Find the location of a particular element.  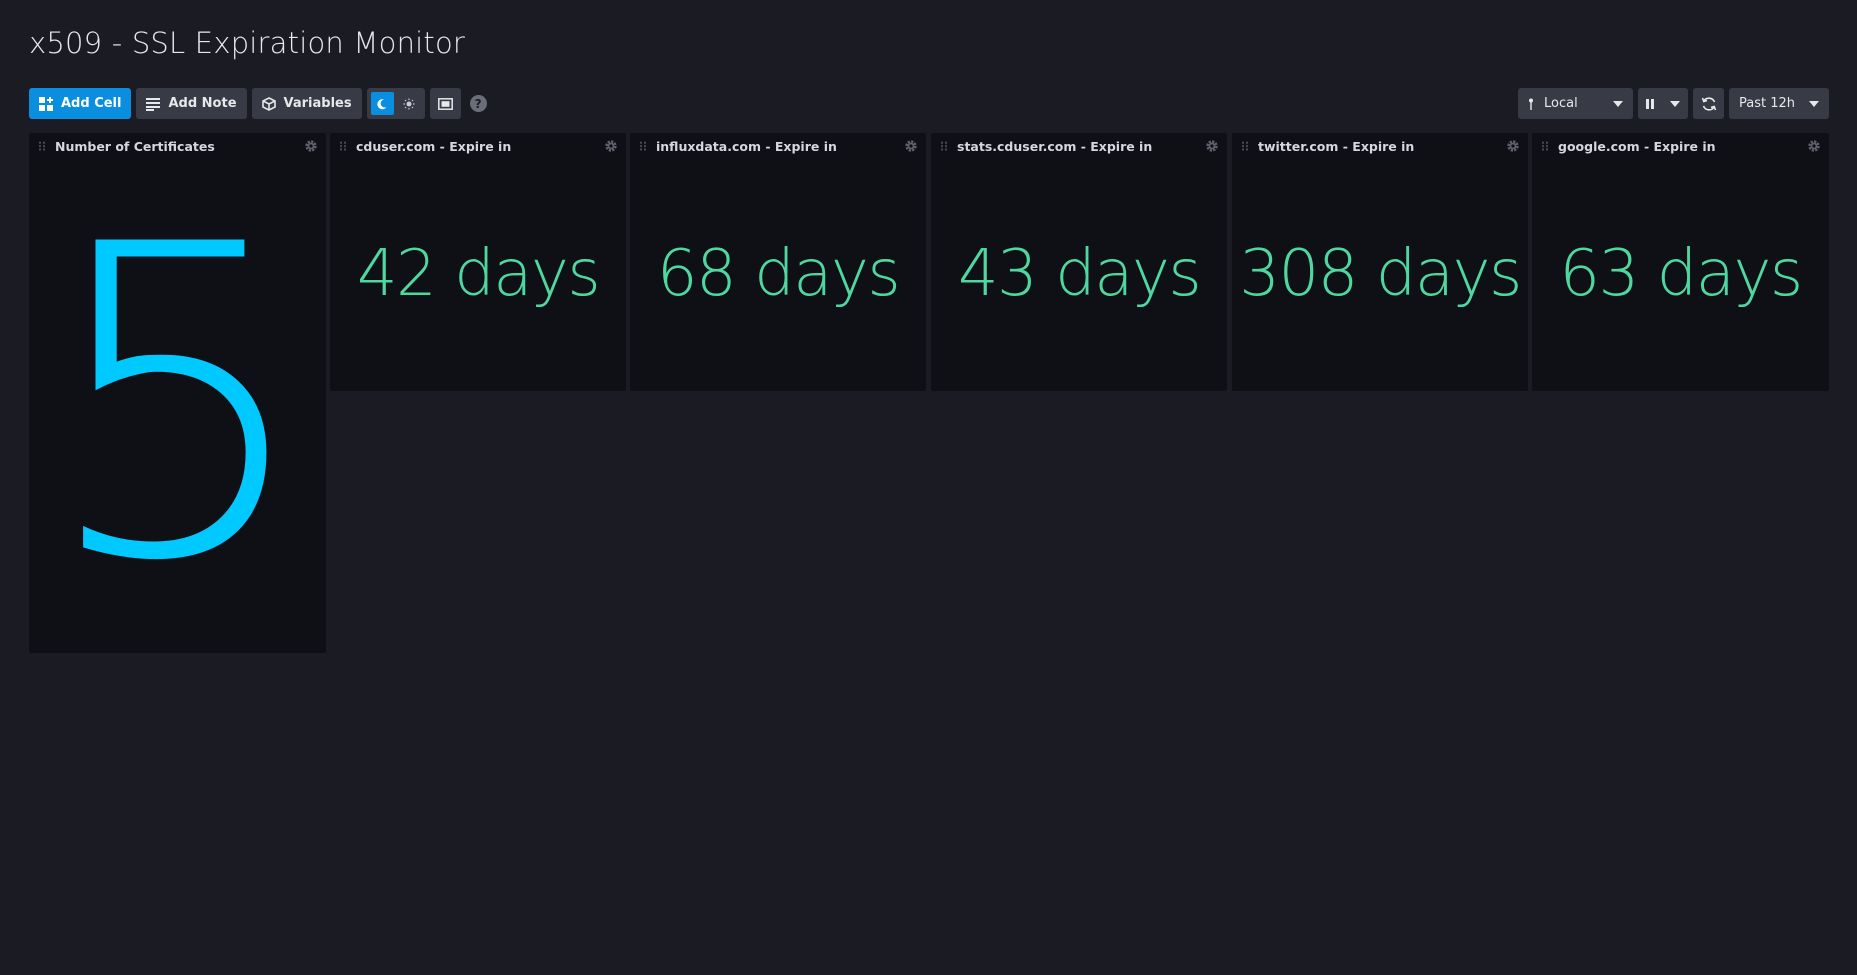

dashboard-cell: cduser.com - Expire in 42 days is located at coordinates (478, 262).